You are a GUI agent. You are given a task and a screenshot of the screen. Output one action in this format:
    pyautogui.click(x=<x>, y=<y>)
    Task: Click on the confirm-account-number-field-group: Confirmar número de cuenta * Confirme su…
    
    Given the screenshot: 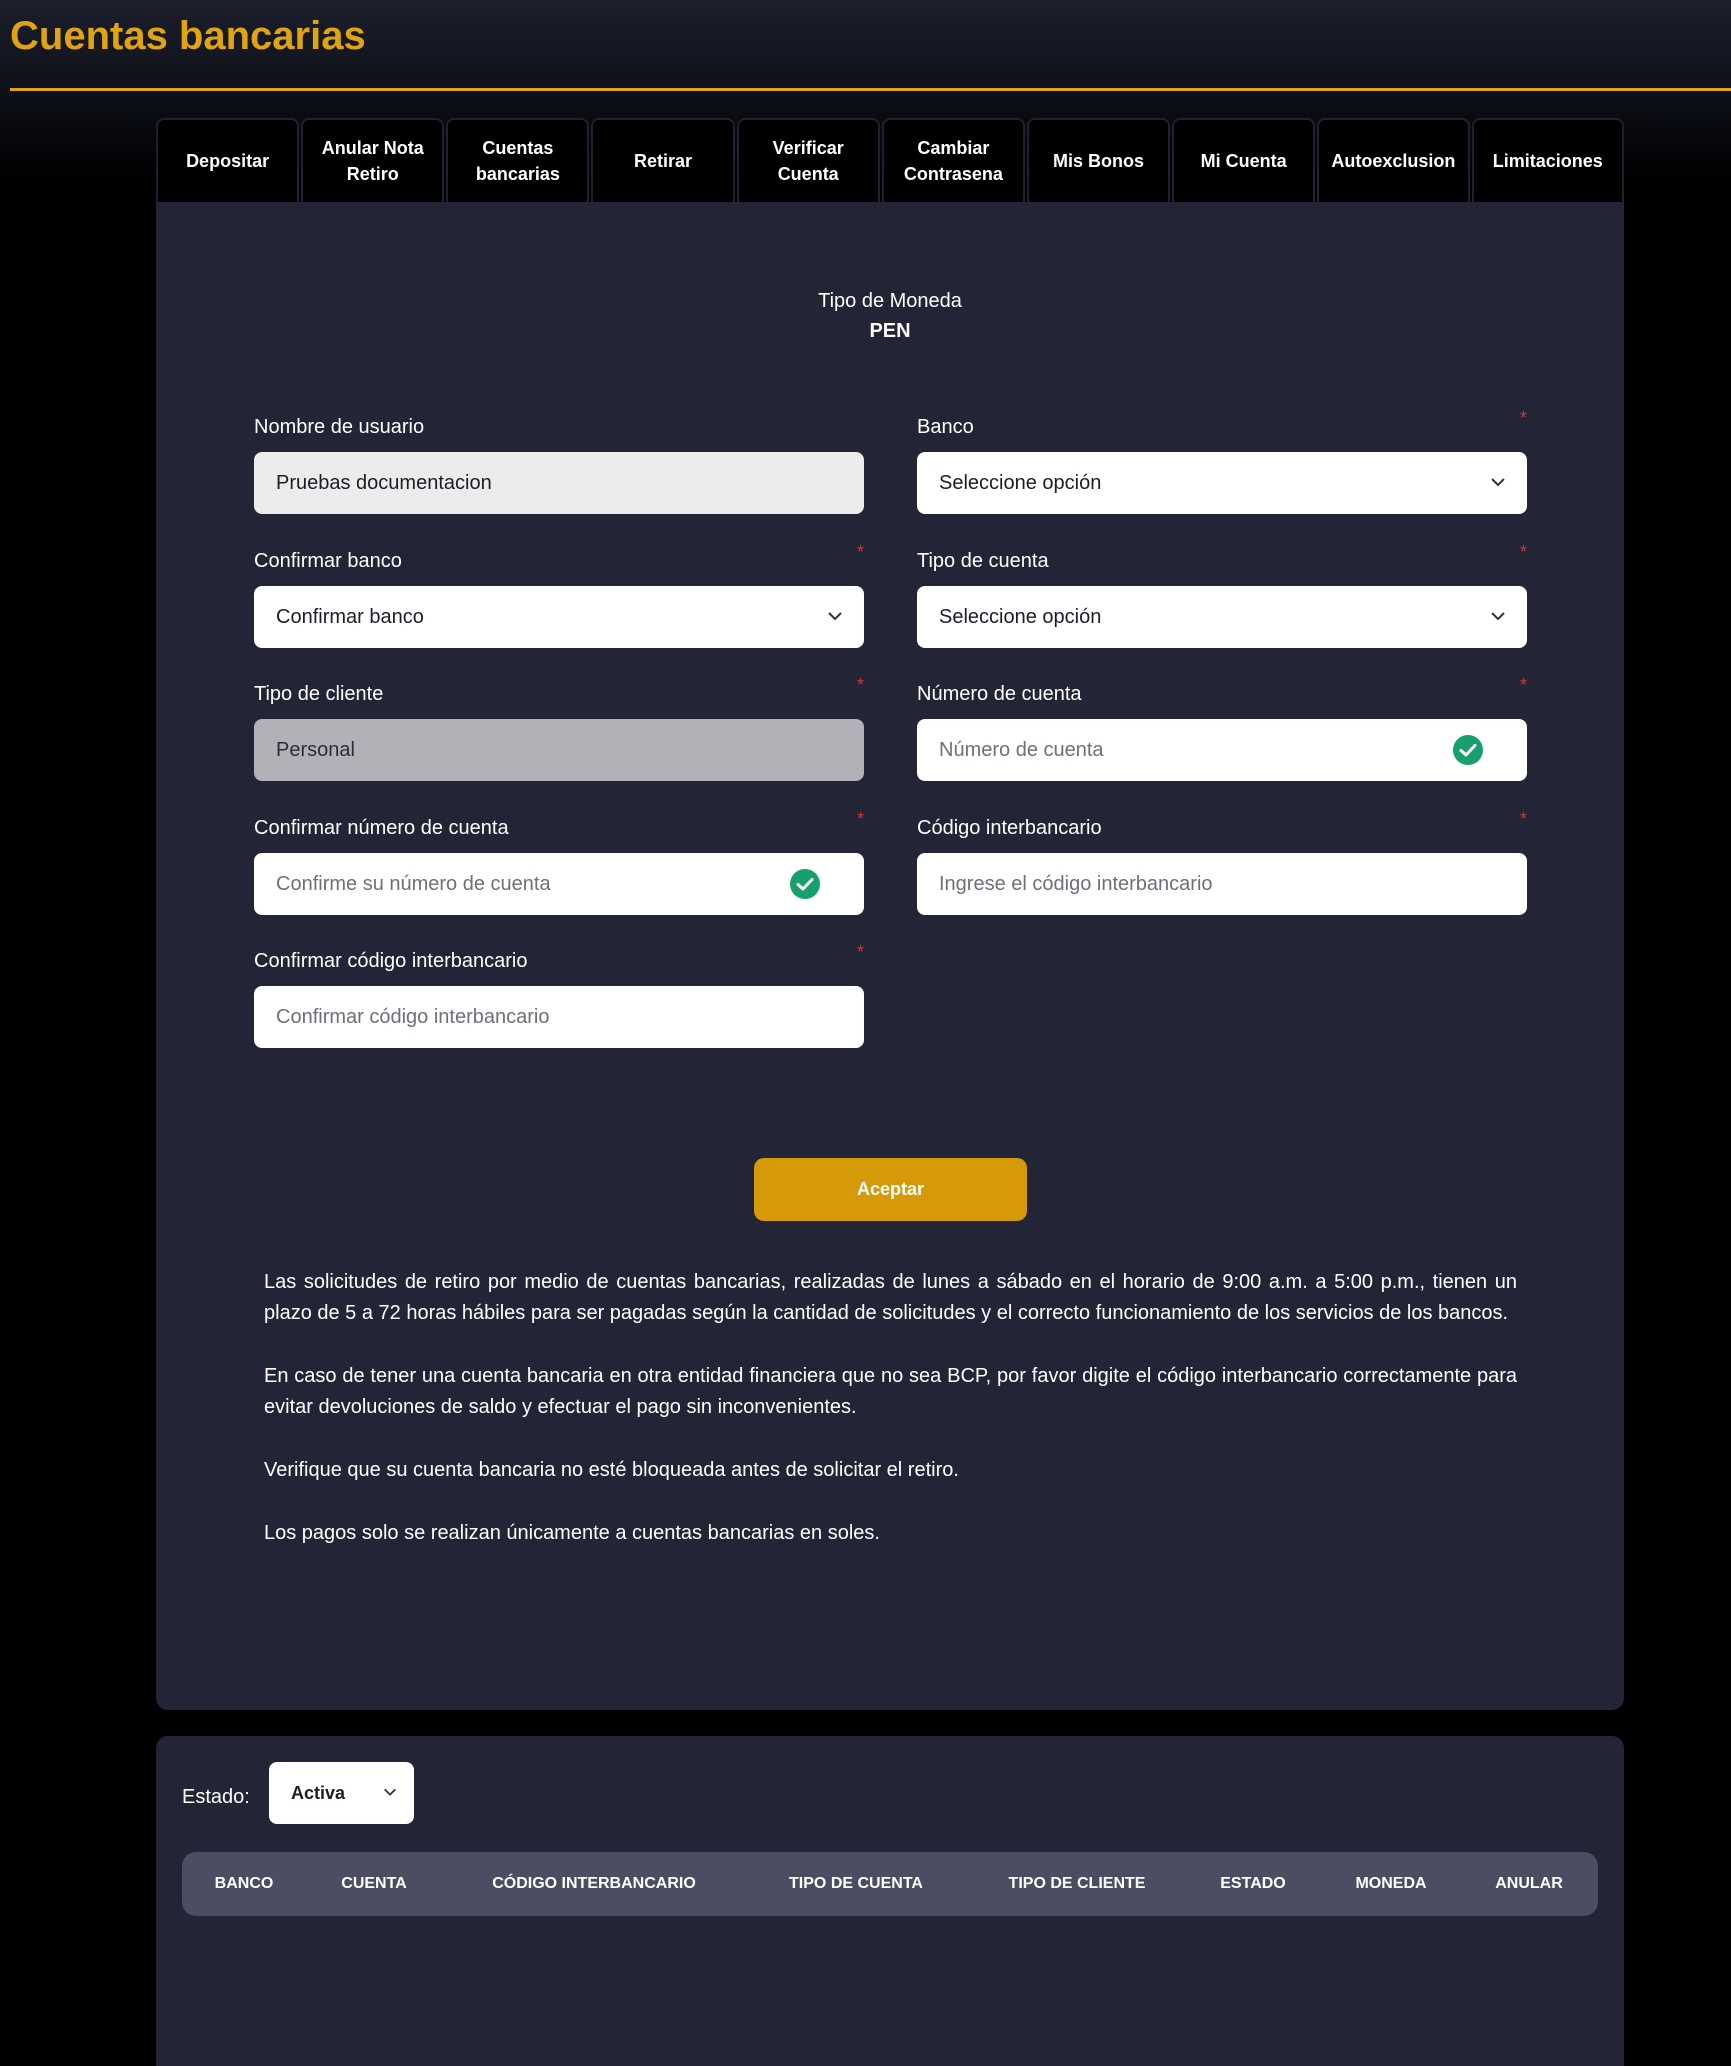 What is the action you would take?
    pyautogui.click(x=559, y=862)
    